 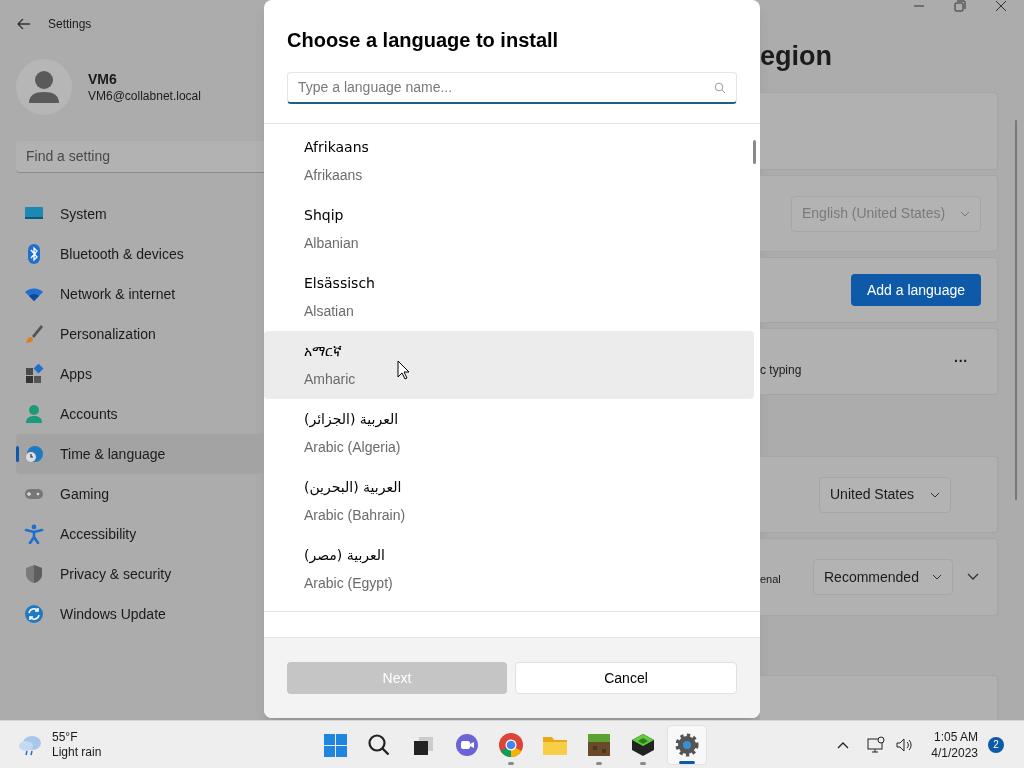 What do you see at coordinates (599, 745) in the screenshot?
I see `grass-block-icon` at bounding box center [599, 745].